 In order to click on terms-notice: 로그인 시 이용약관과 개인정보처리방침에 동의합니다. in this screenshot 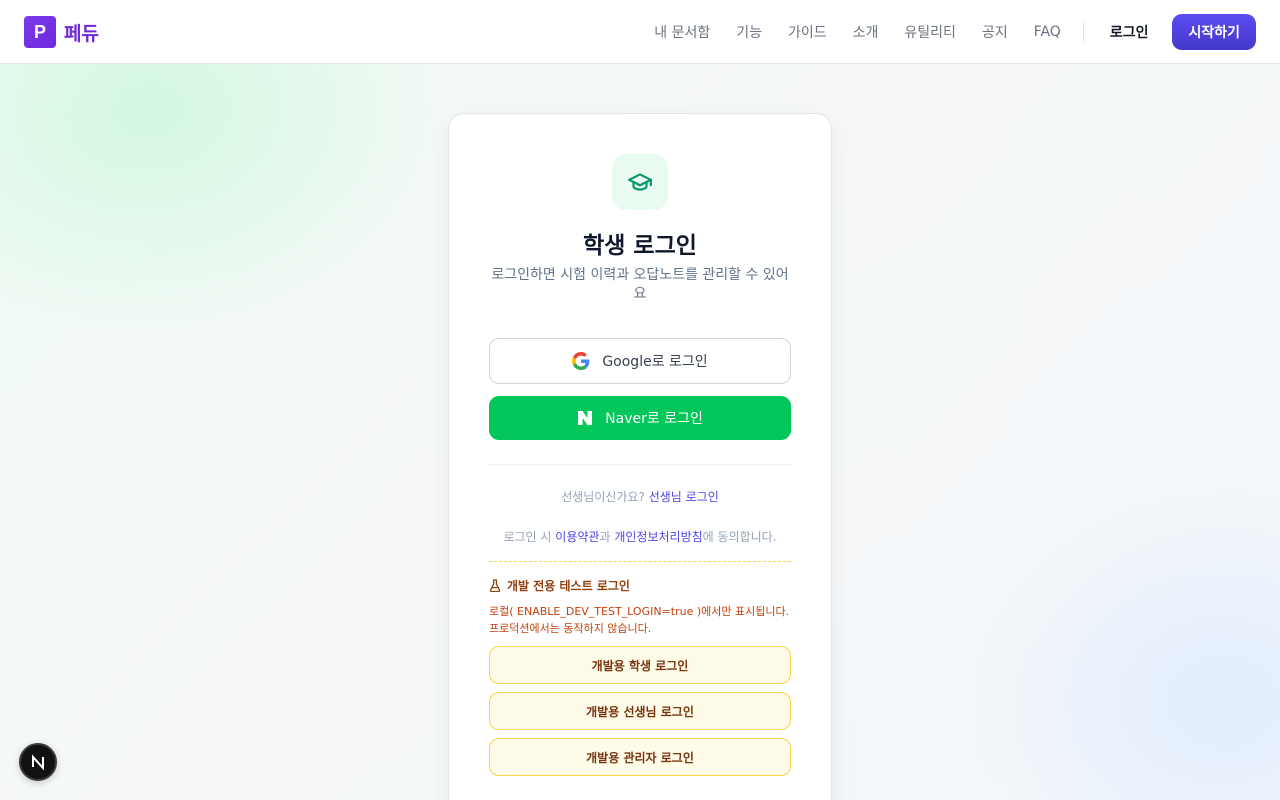, I will do `click(640, 536)`.